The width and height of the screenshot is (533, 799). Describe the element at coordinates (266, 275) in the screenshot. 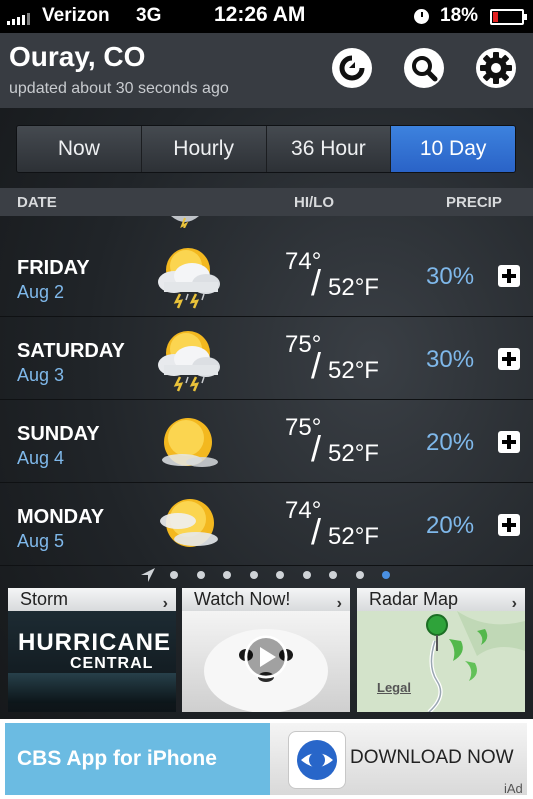

I see `forecast-row-friday: FRIDAY Aug 2 74° / 52°F 30%` at that location.